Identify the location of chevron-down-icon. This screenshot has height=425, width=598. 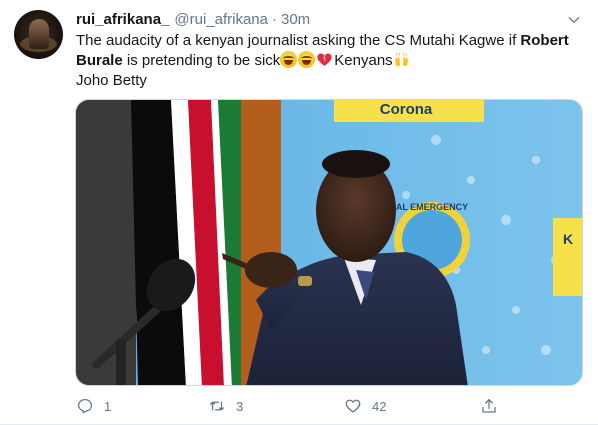
(574, 20).